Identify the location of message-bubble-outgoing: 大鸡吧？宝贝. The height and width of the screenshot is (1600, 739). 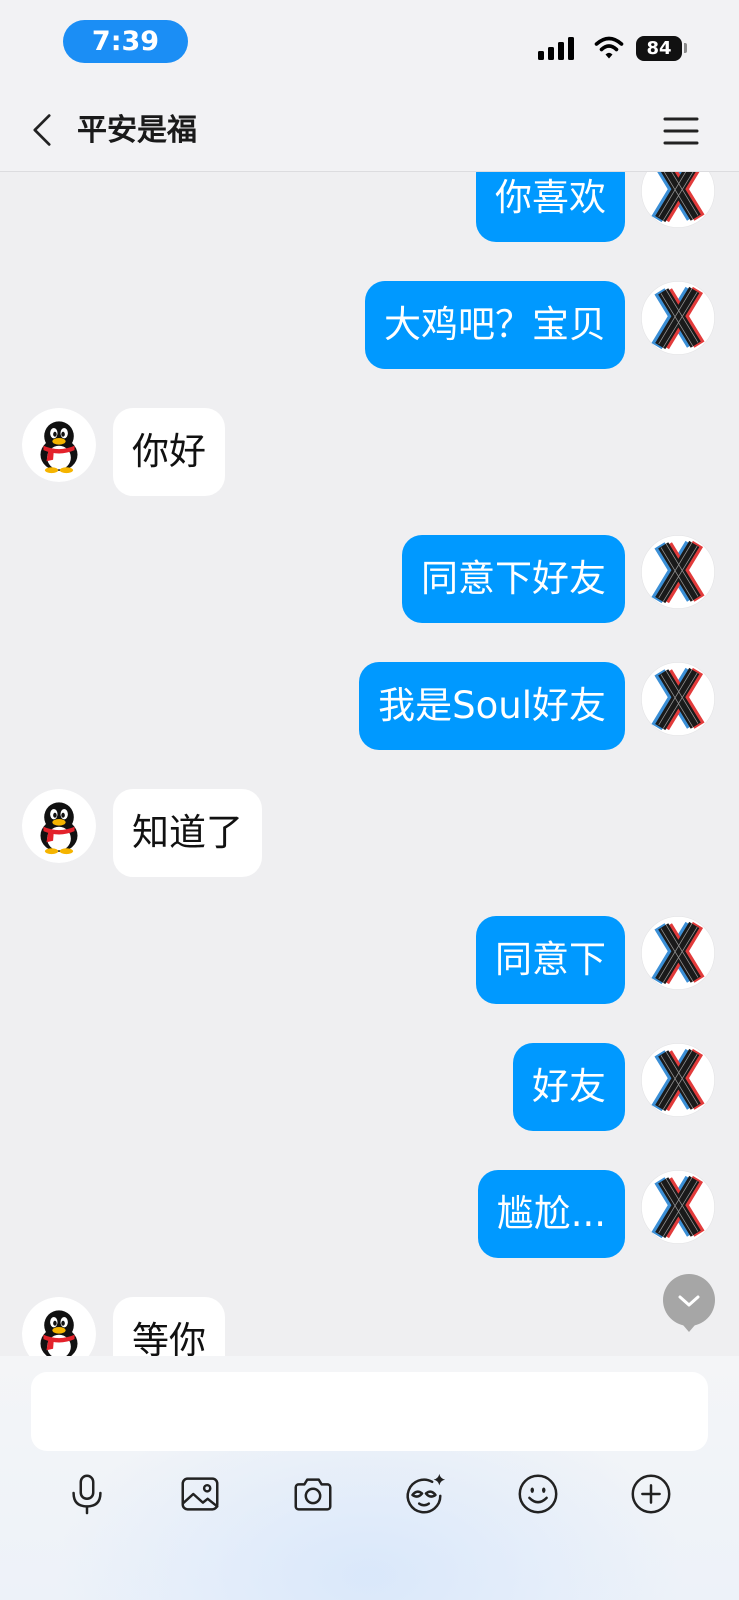
(495, 325).